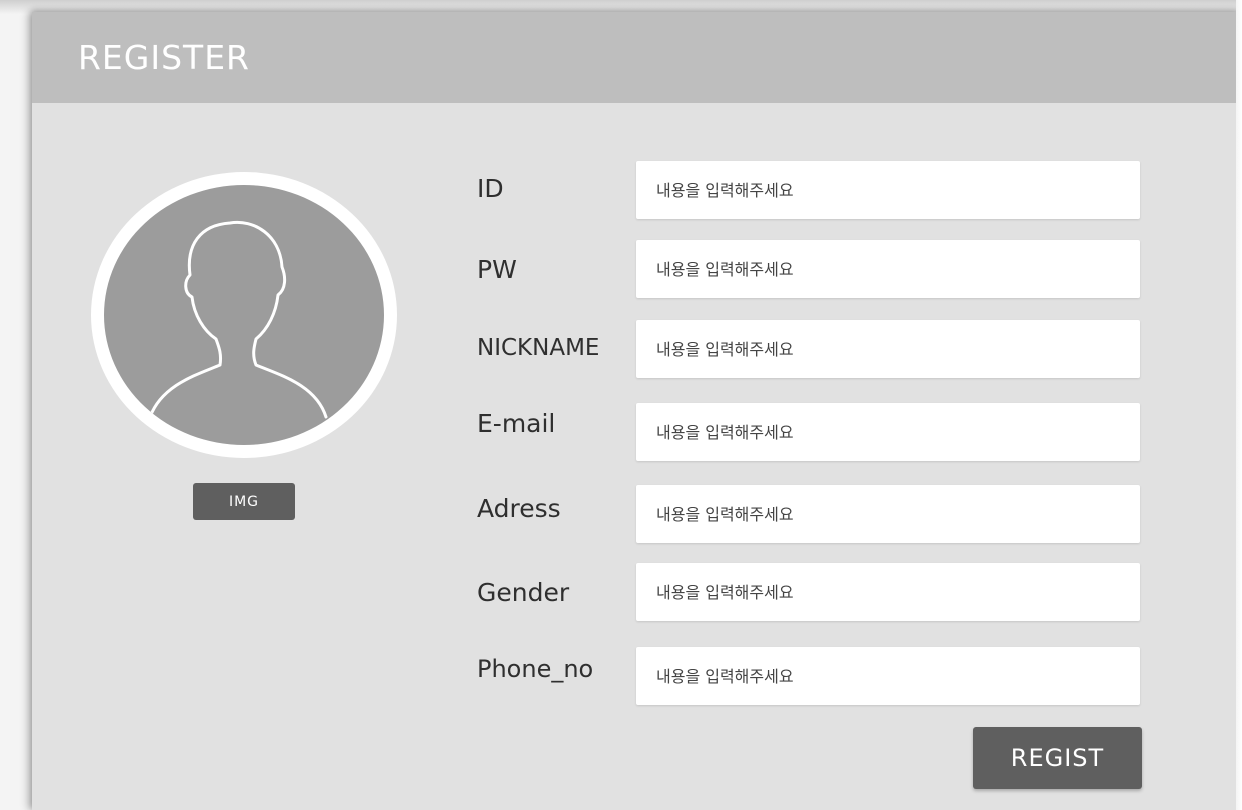 This screenshot has width=1242, height=810. What do you see at coordinates (523, 592) in the screenshot?
I see `gender-label: Gender` at bounding box center [523, 592].